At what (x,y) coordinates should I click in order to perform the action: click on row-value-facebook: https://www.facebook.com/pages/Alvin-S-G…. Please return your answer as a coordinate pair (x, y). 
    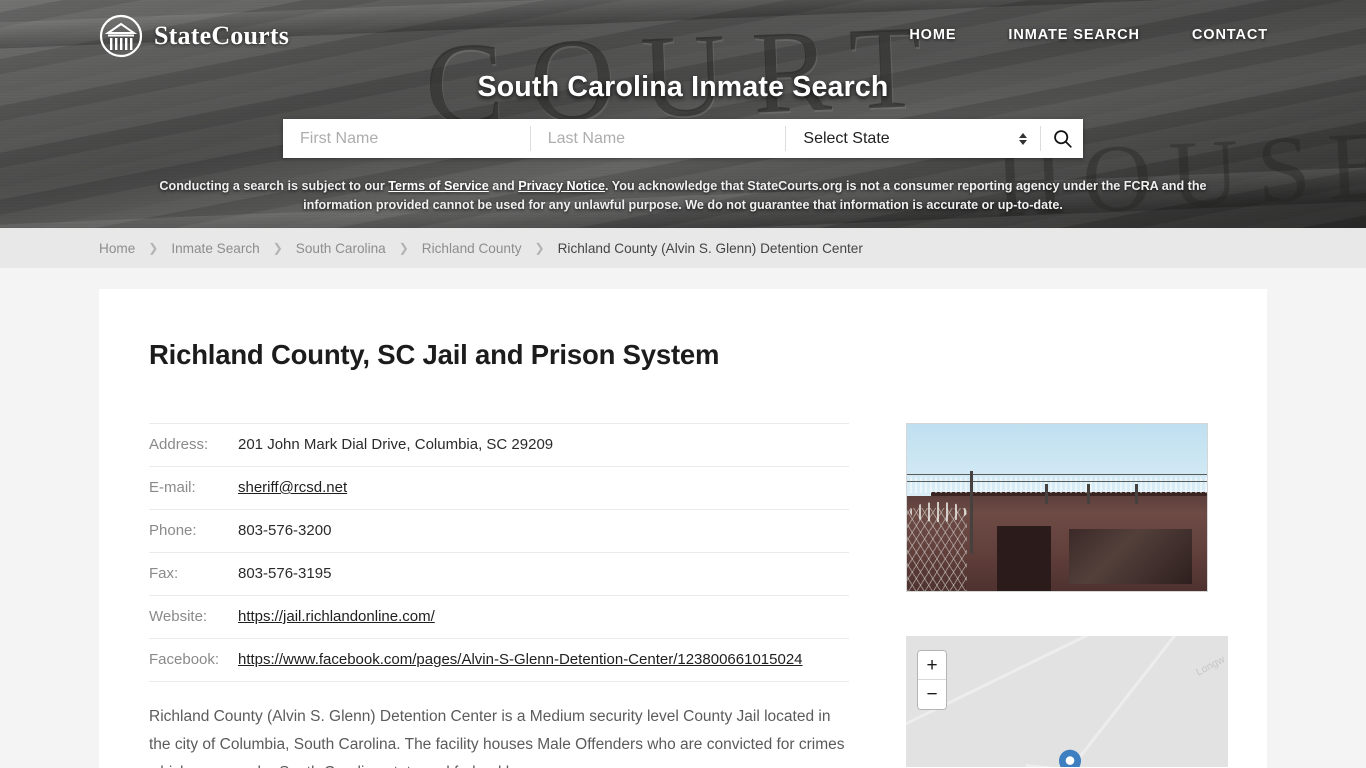
    Looking at the image, I should click on (543, 660).